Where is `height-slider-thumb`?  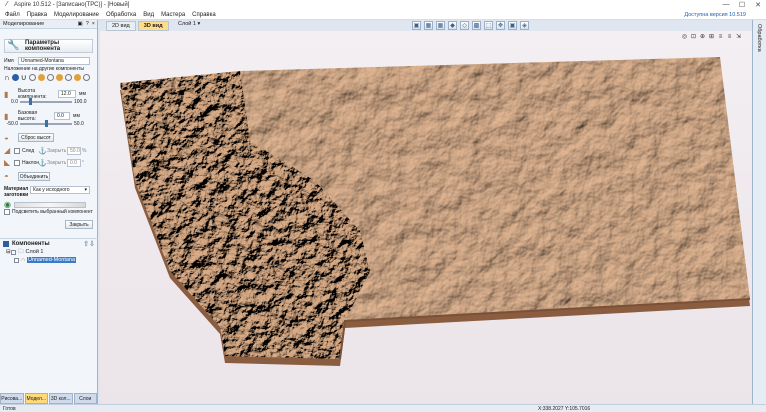
height-slider-thumb is located at coordinates (30, 101).